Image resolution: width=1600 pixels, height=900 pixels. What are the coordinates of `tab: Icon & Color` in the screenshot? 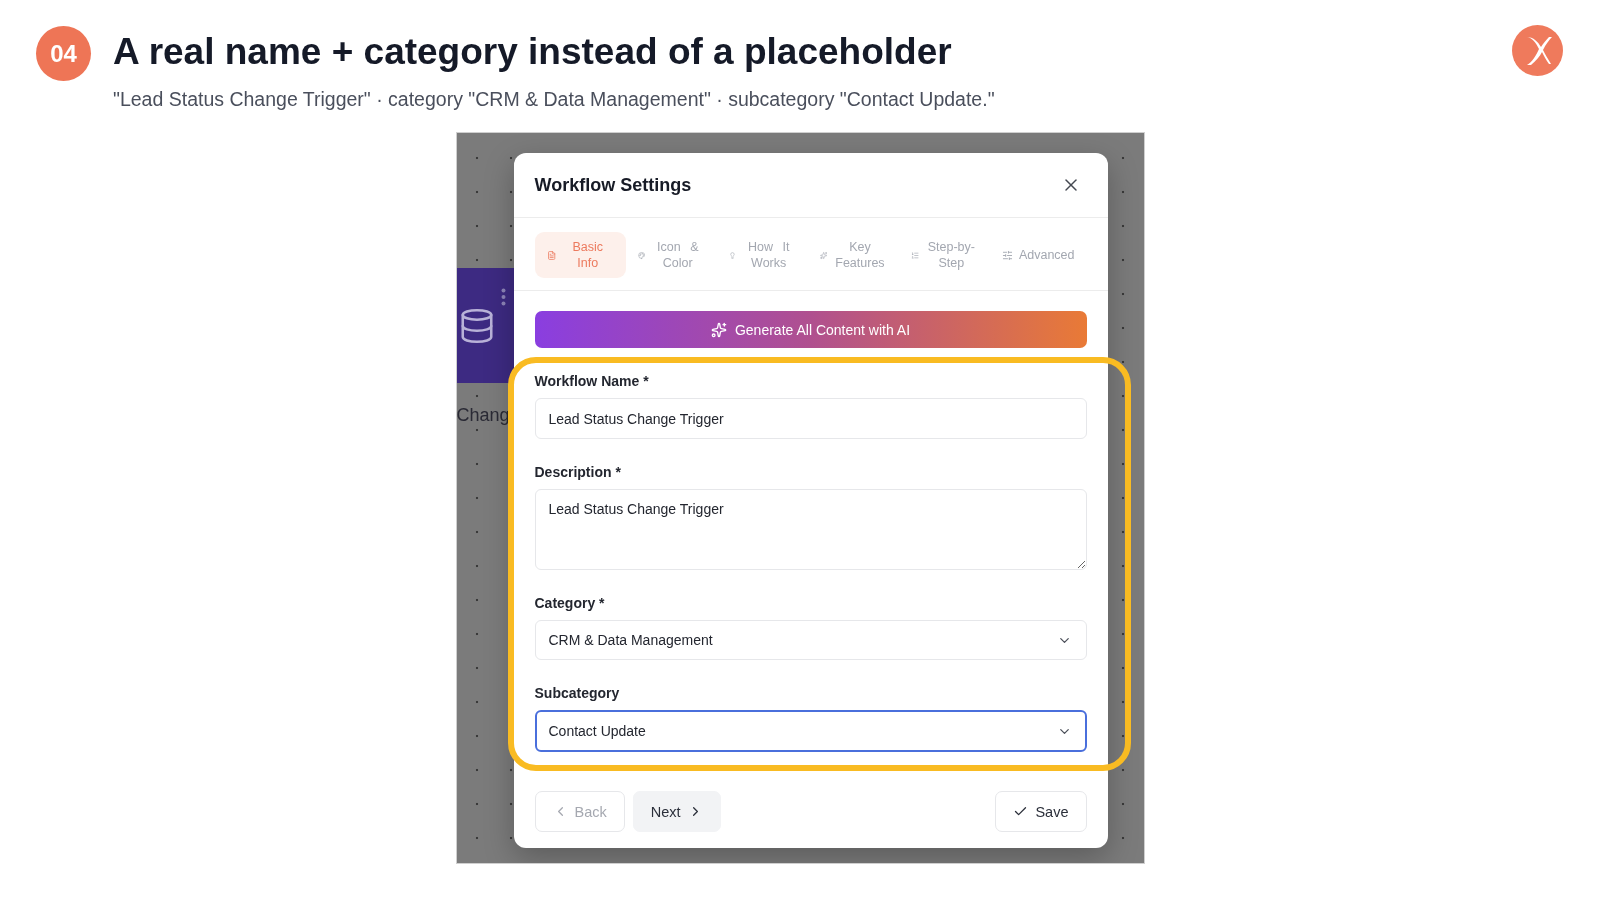 It's located at (671, 255).